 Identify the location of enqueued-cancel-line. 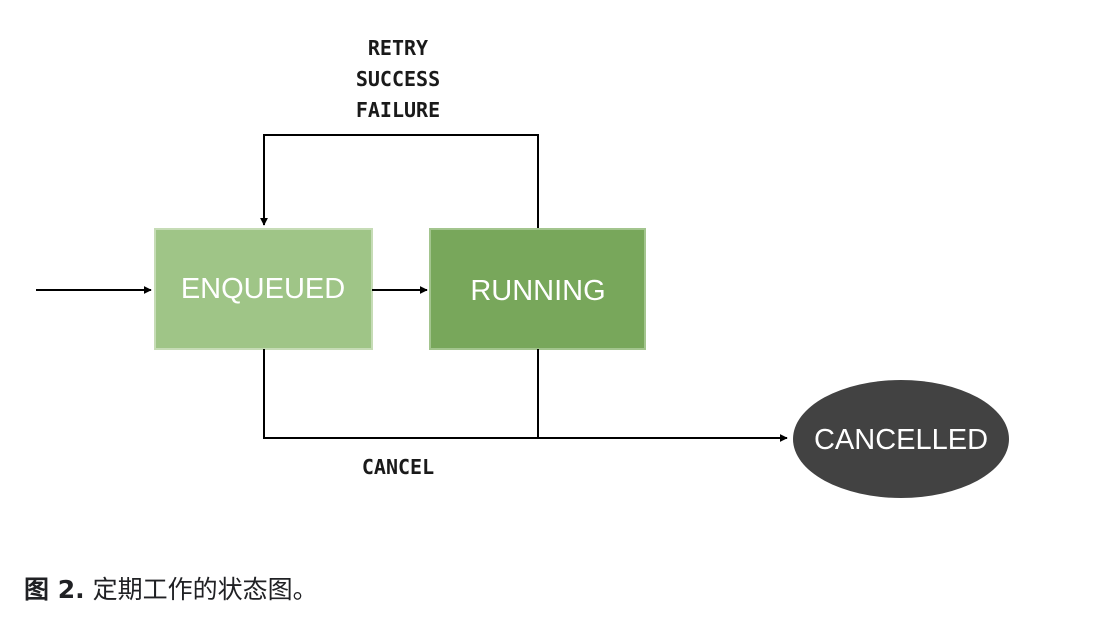
(400, 394).